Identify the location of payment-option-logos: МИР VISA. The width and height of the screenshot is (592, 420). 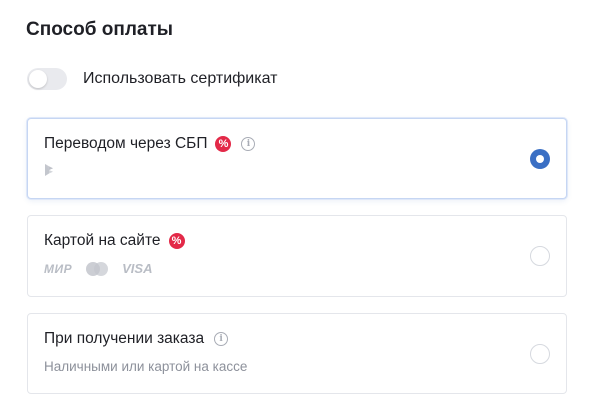
(98, 268).